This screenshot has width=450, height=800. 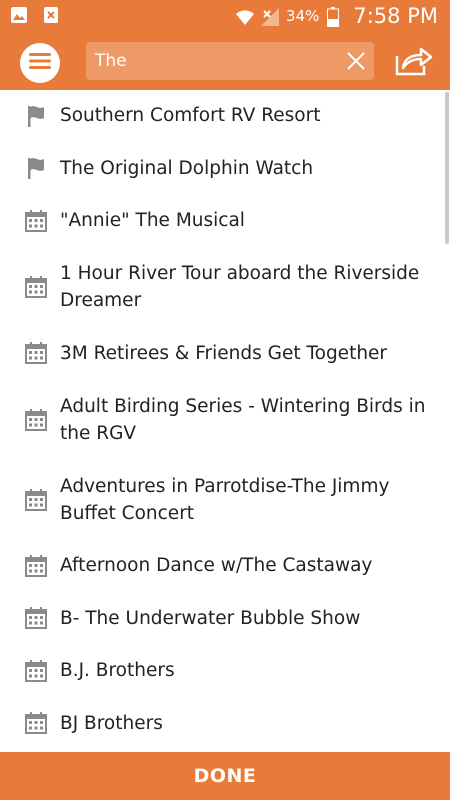 I want to click on list-item-label: B- The Underwater Bubble Show, so click(x=210, y=618).